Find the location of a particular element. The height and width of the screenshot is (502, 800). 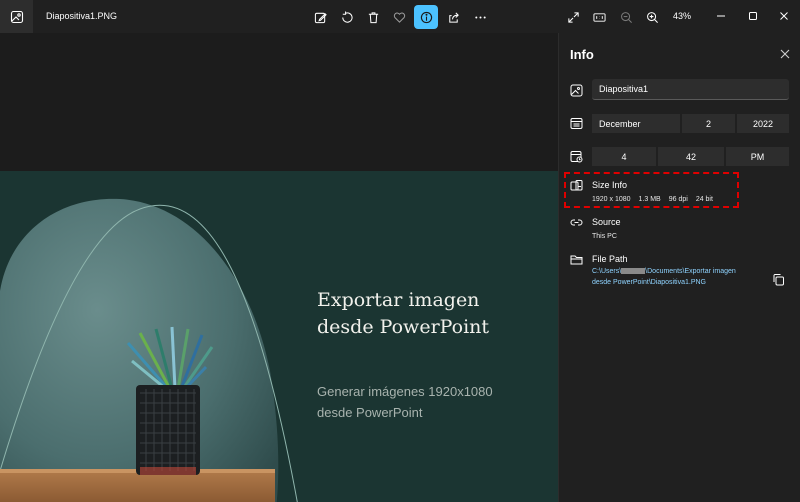

delete-icon is located at coordinates (373, 17).